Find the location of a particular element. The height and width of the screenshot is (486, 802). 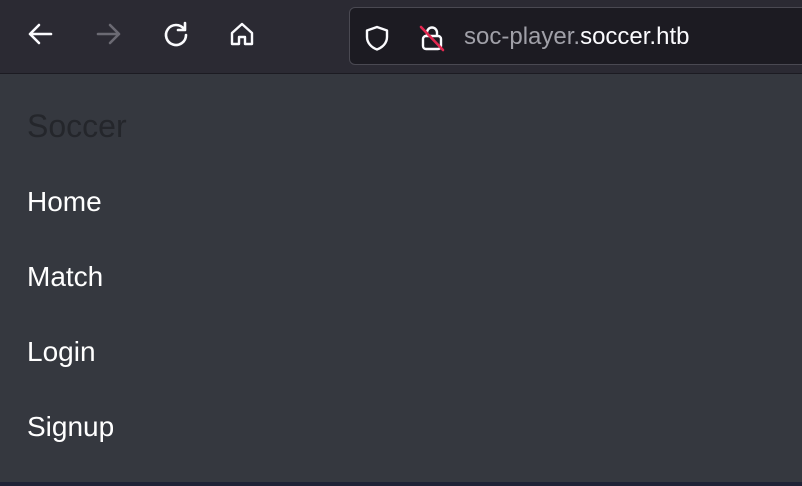

nav-menu: Home Match Login Signup is located at coordinates (70, 335).